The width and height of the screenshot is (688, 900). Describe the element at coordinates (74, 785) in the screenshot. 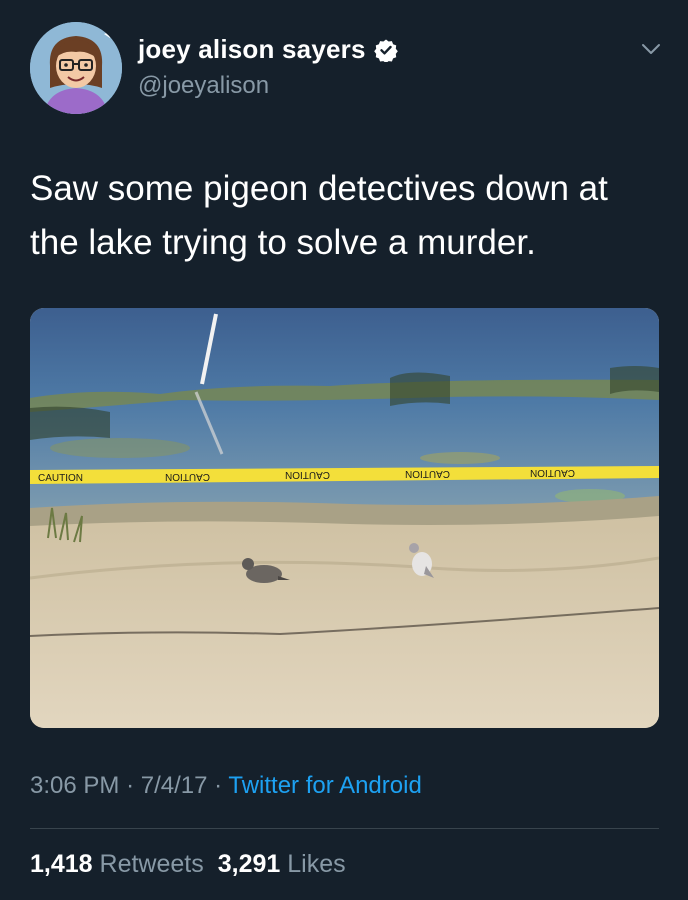

I see `tweet-time: 3:06 PM` at that location.